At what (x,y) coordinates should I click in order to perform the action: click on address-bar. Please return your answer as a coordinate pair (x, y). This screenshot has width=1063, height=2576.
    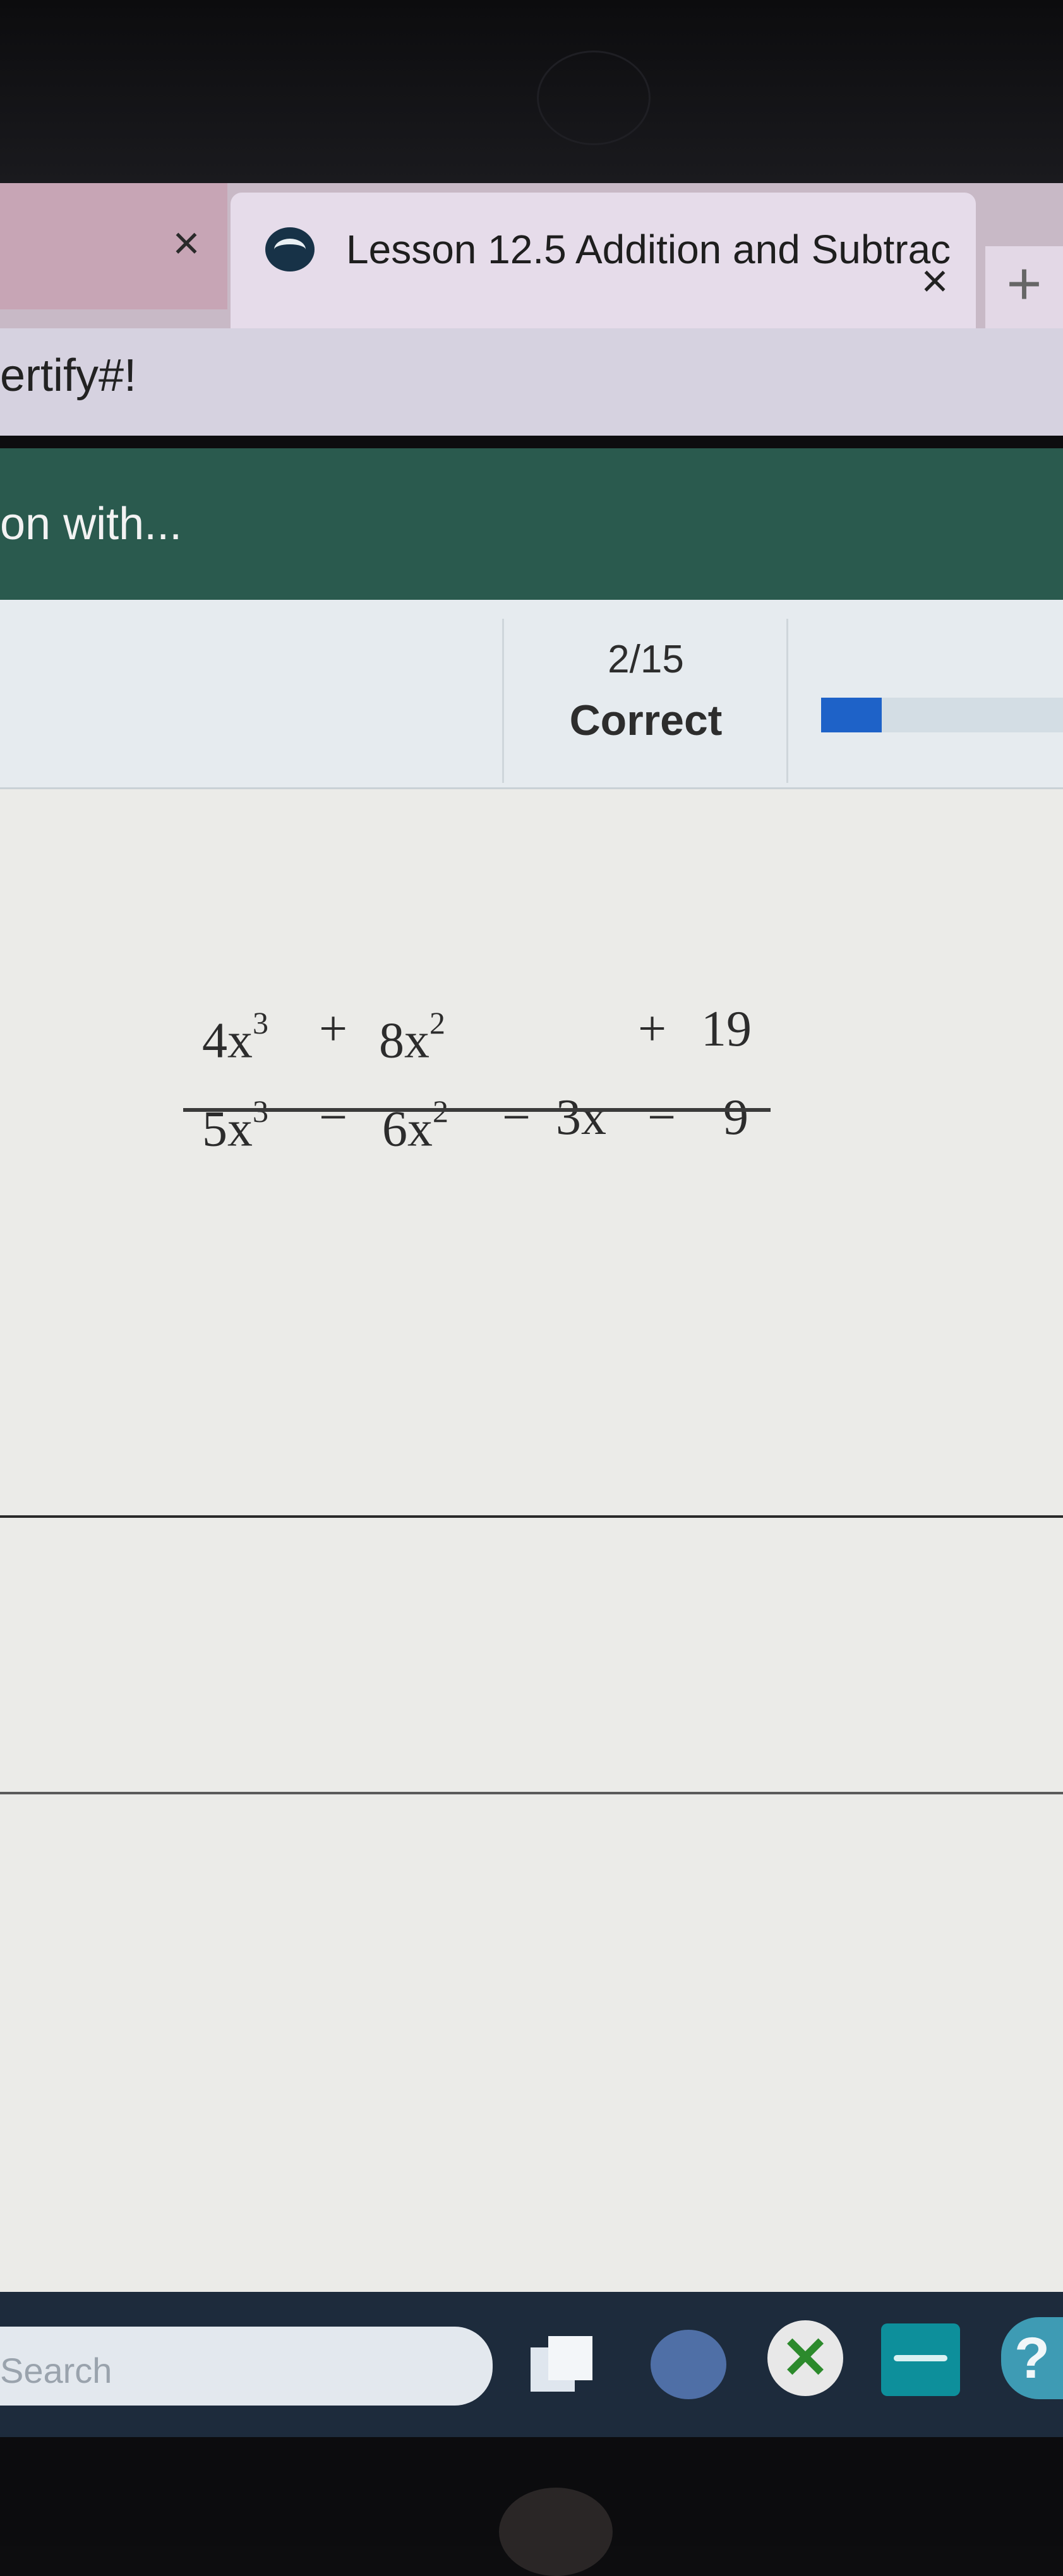
    Looking at the image, I should click on (531, 382).